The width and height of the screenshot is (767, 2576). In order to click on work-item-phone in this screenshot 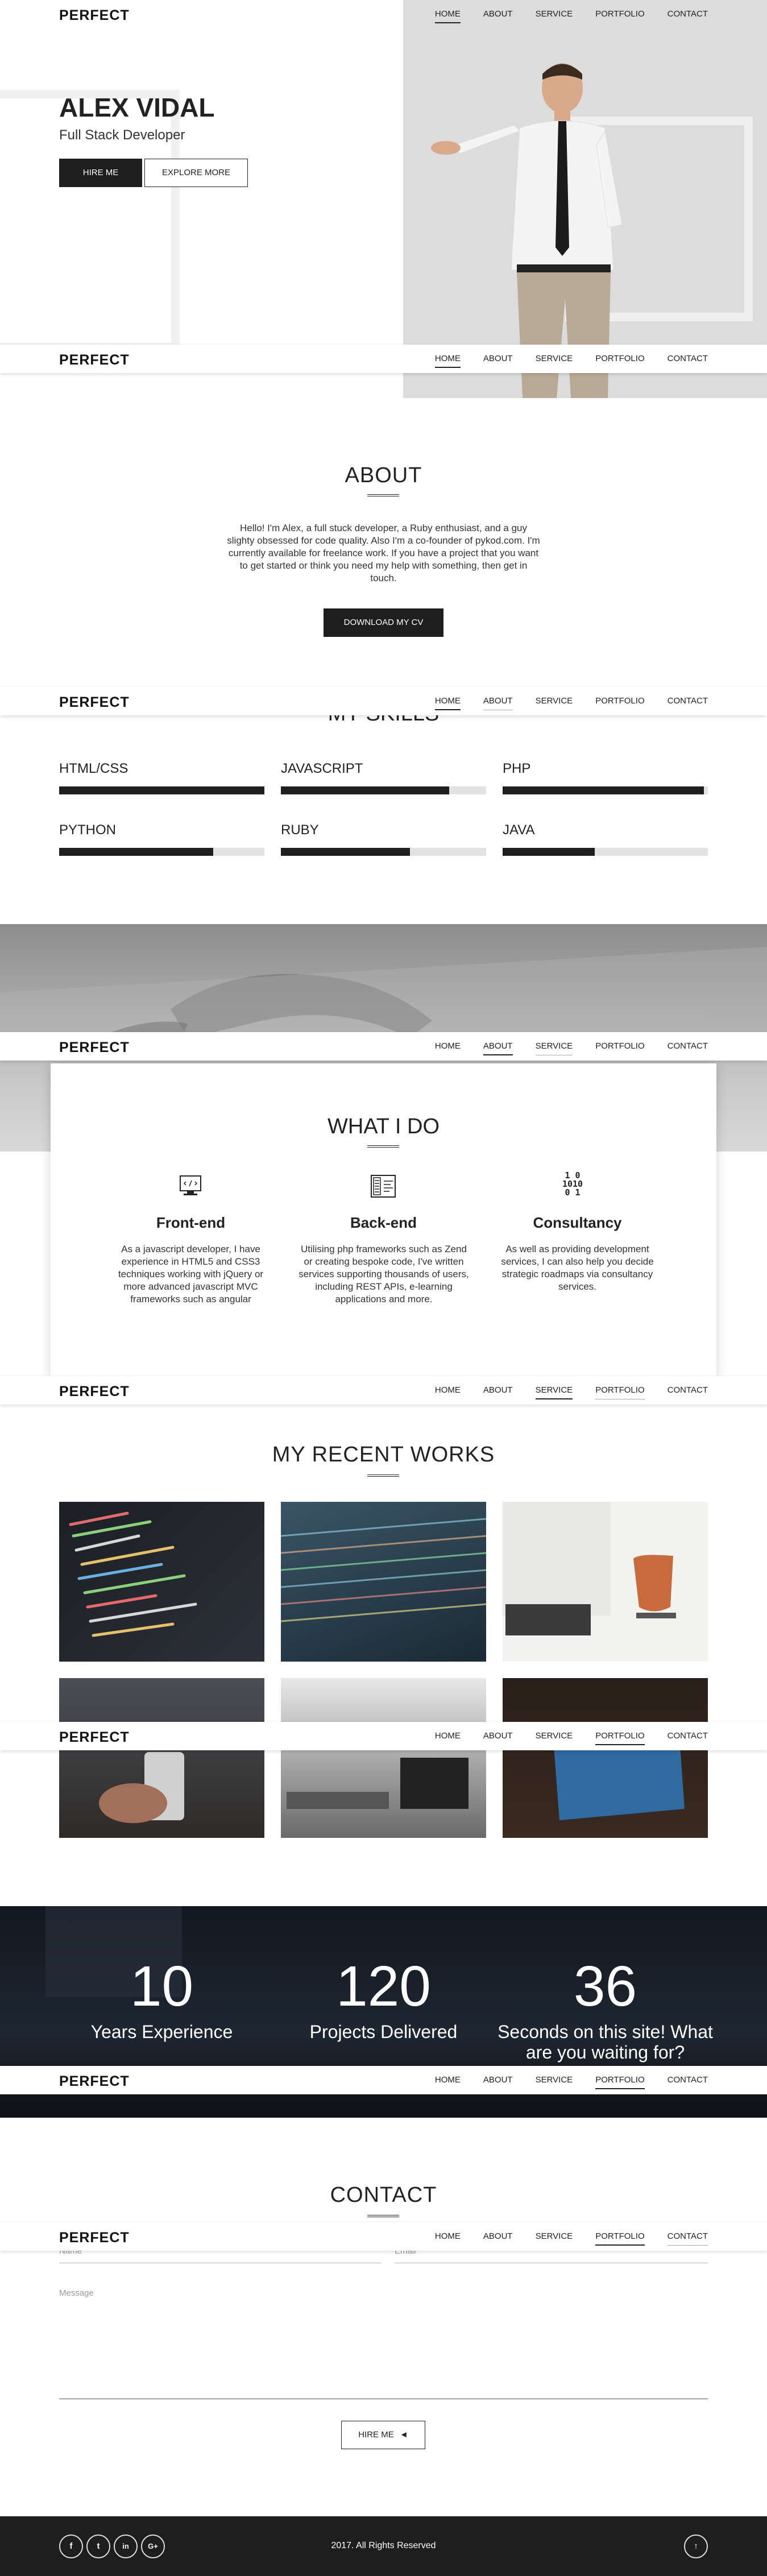, I will do `click(161, 1758)`.